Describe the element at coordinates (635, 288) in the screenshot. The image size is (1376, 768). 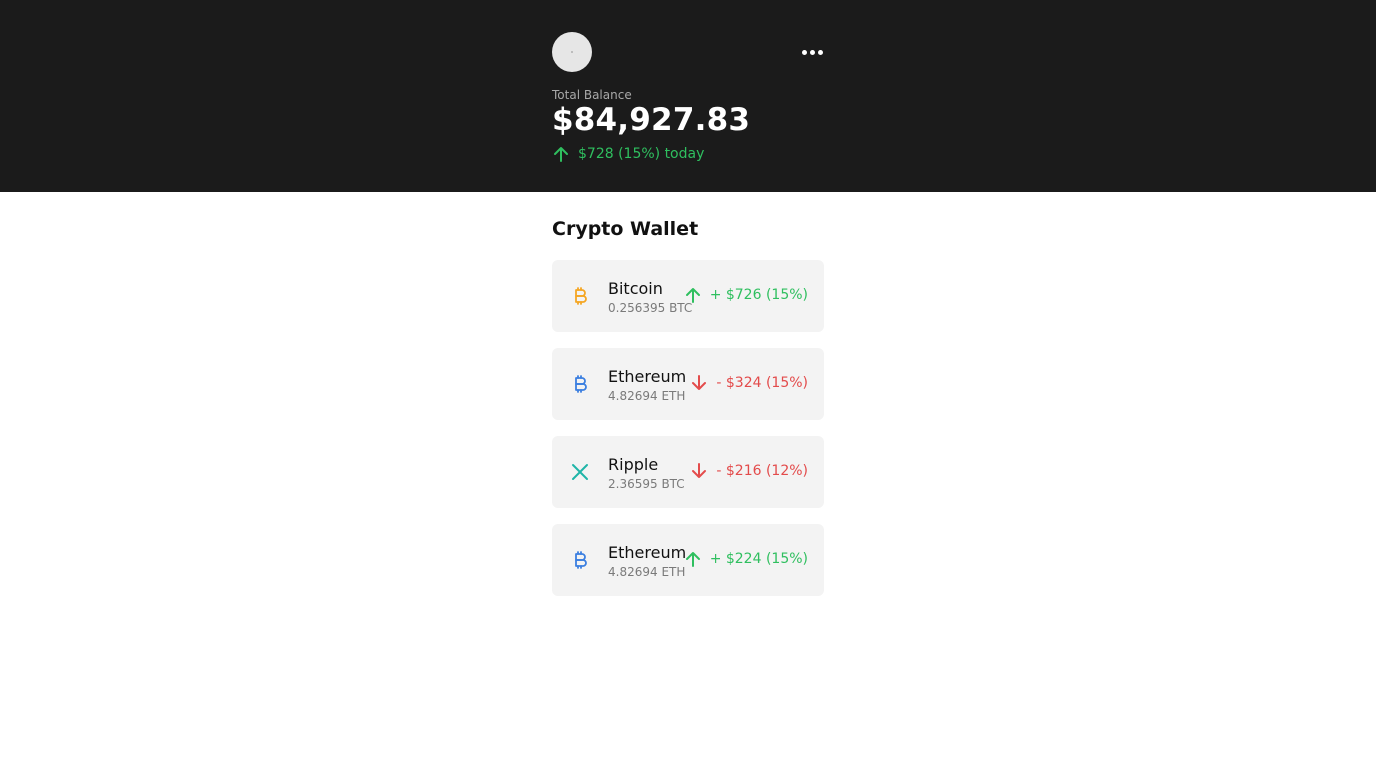
I see `coin-name: Bitcoin` at that location.